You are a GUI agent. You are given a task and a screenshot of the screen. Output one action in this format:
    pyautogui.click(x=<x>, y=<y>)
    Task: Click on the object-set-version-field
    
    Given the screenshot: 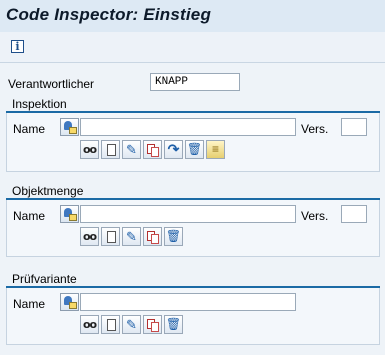 What is the action you would take?
    pyautogui.click(x=354, y=214)
    